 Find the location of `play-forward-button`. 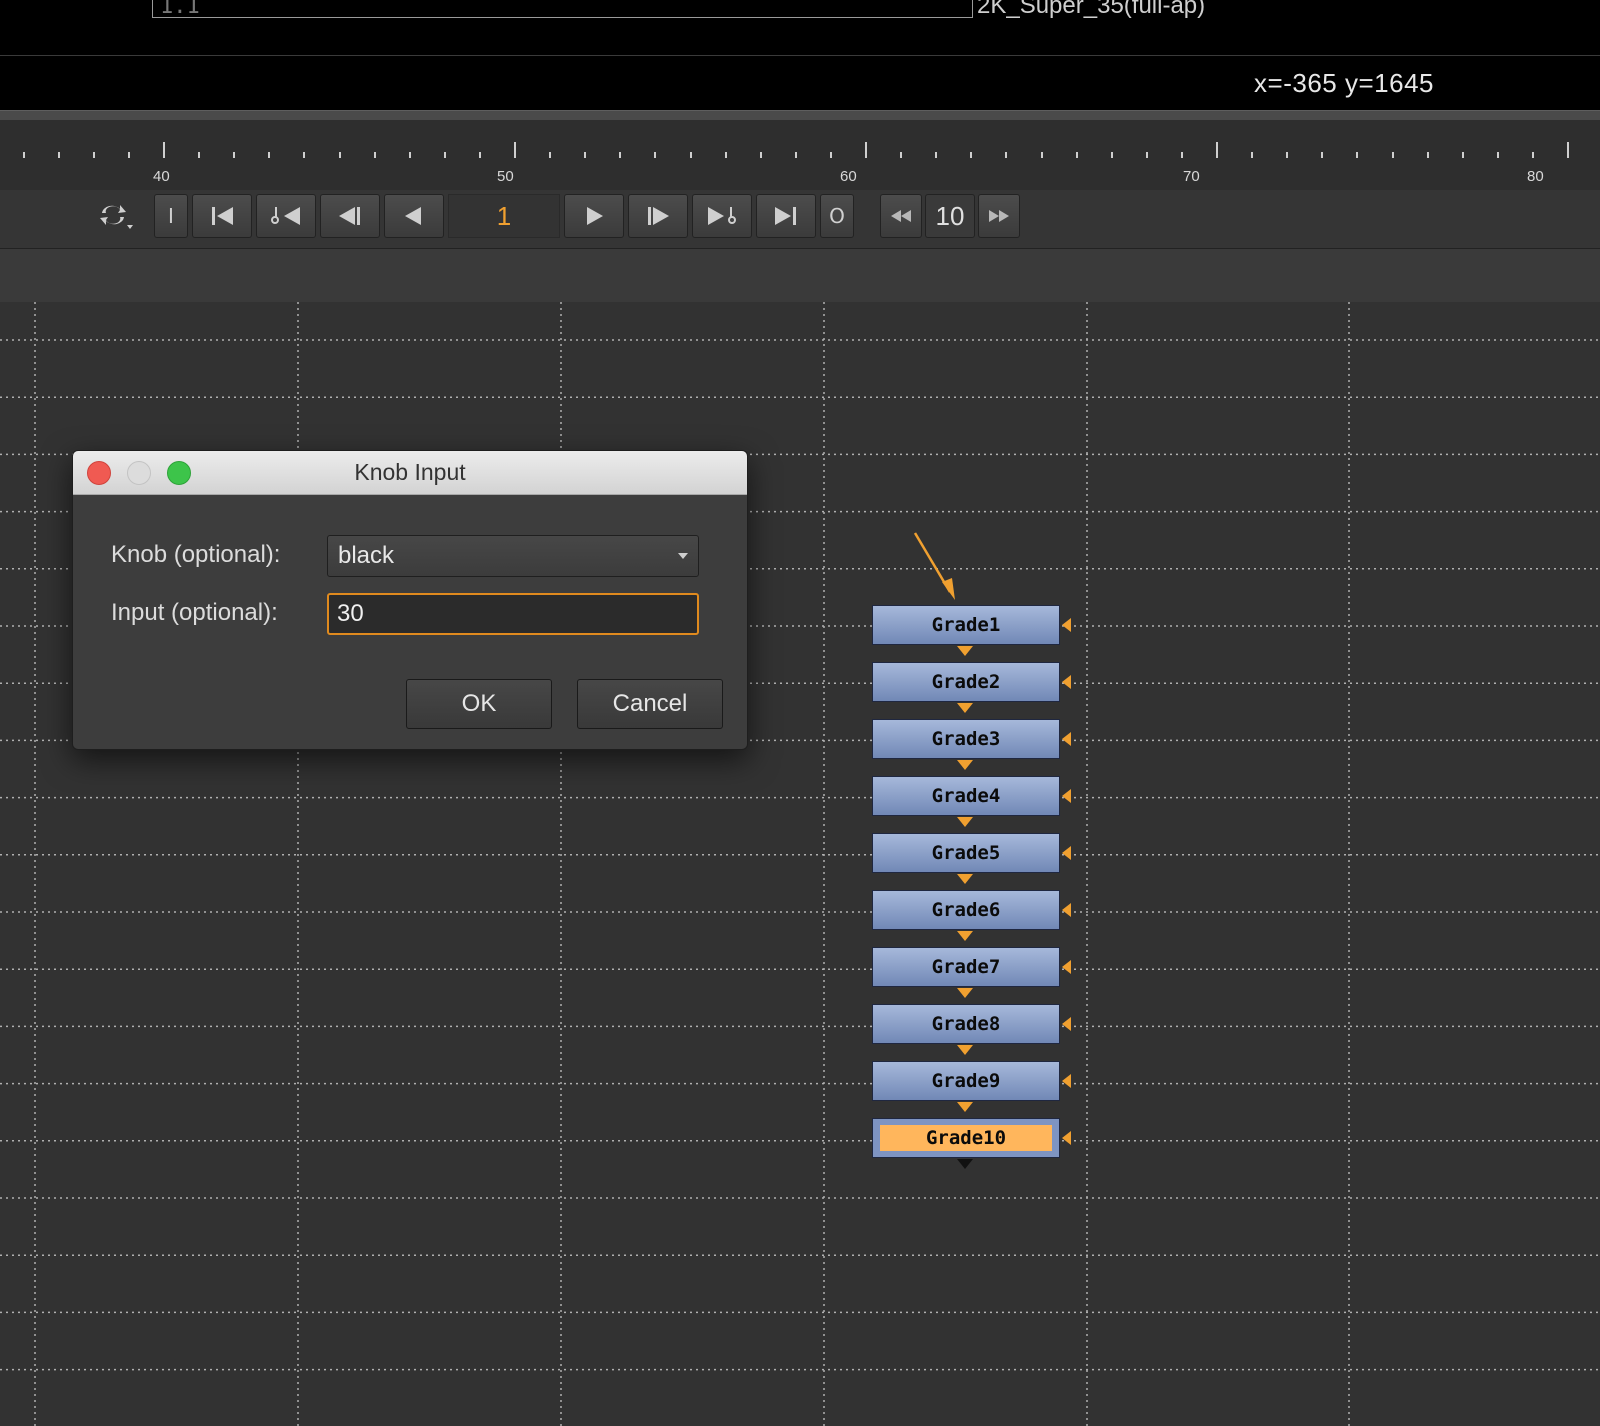

play-forward-button is located at coordinates (594, 216).